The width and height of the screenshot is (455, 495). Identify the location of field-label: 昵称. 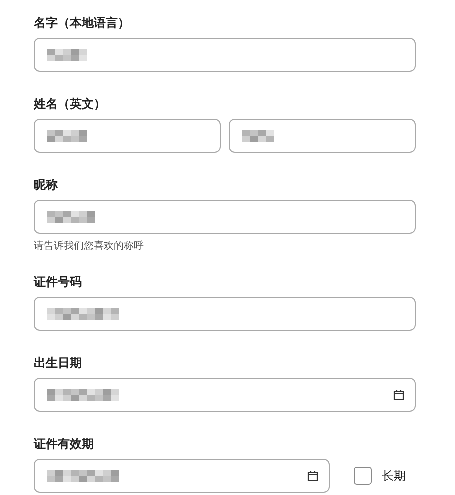
(46, 185).